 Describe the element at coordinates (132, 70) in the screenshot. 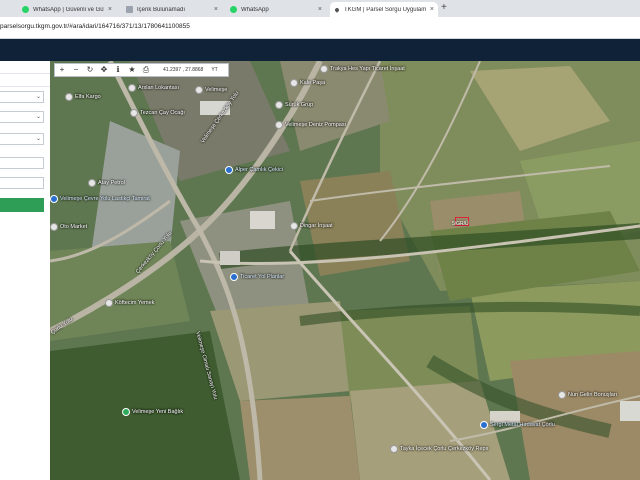

I see `star-icon: ★` at that location.